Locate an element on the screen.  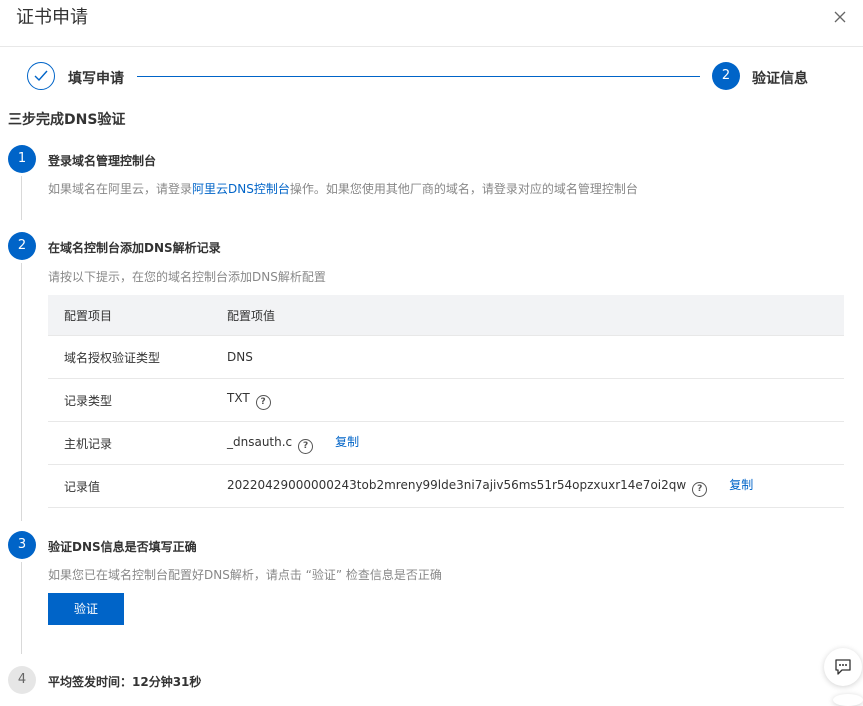
copy-record-value-link: 复制 is located at coordinates (741, 485).